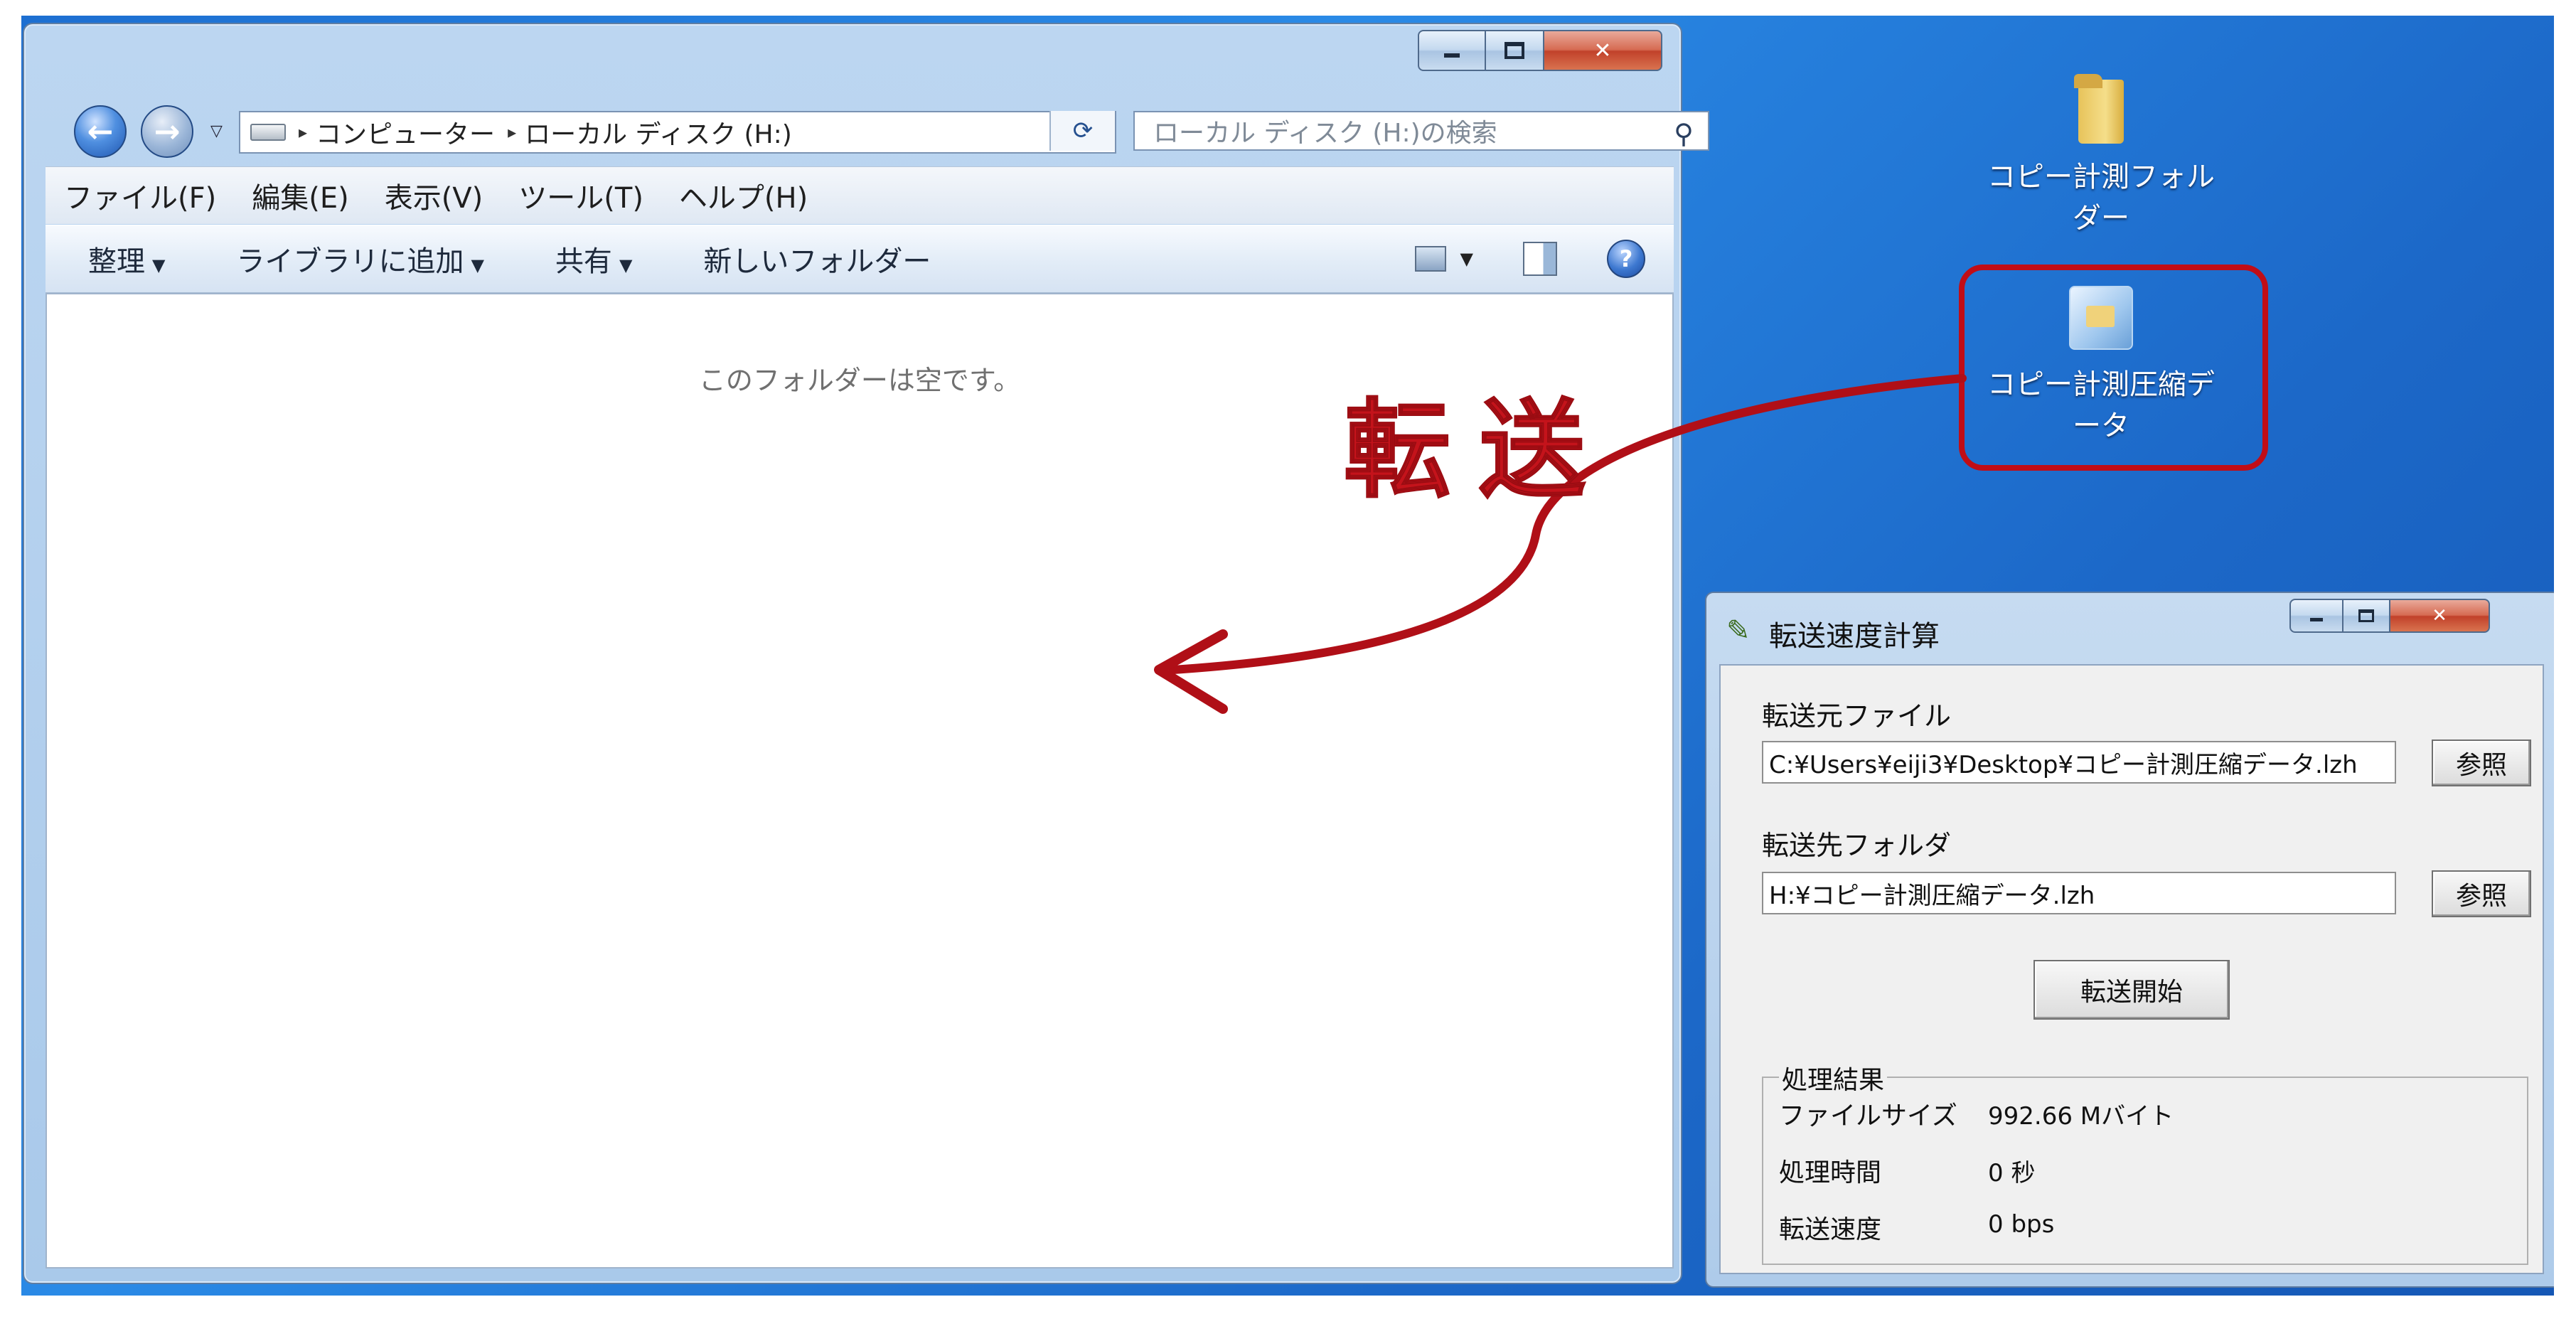  Describe the element at coordinates (2482, 762) in the screenshot. I see `source-browse-button: 参照` at that location.